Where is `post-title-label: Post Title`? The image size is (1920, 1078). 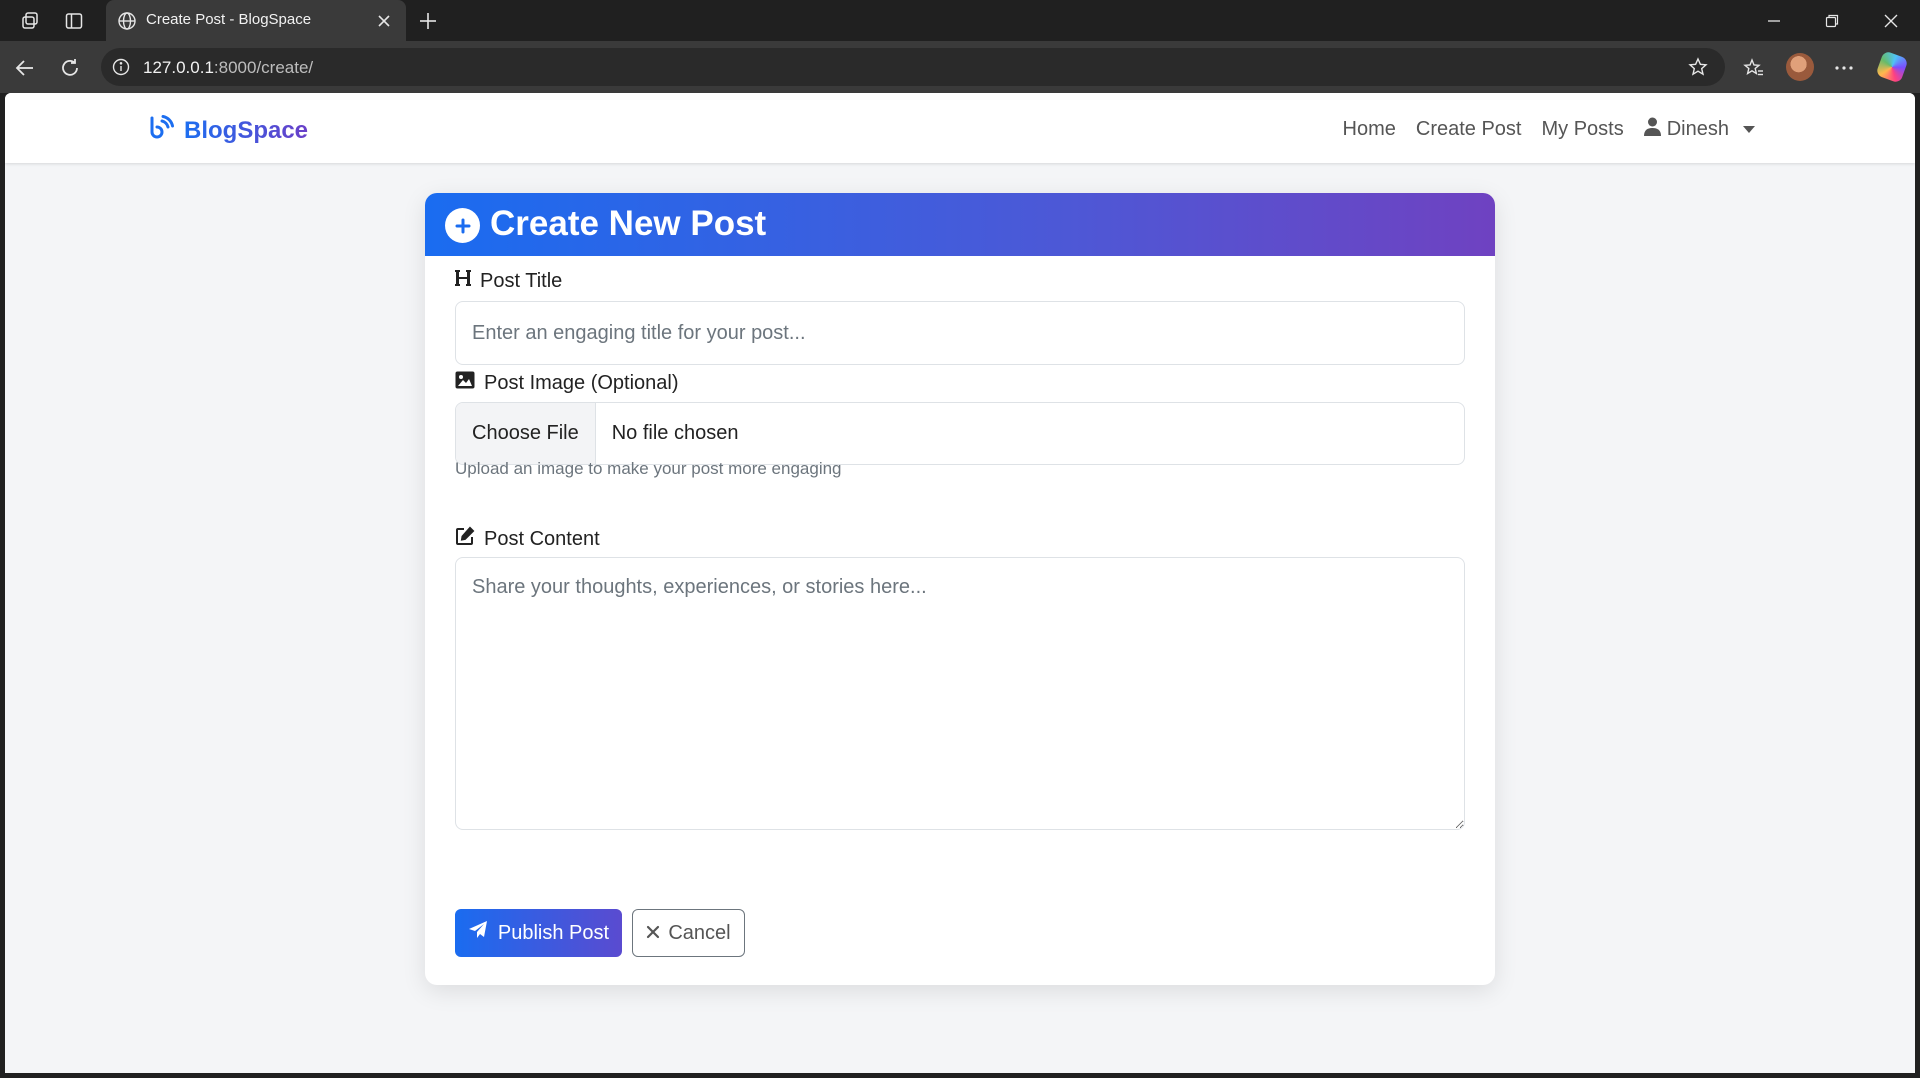 post-title-label: Post Title is located at coordinates (508, 281).